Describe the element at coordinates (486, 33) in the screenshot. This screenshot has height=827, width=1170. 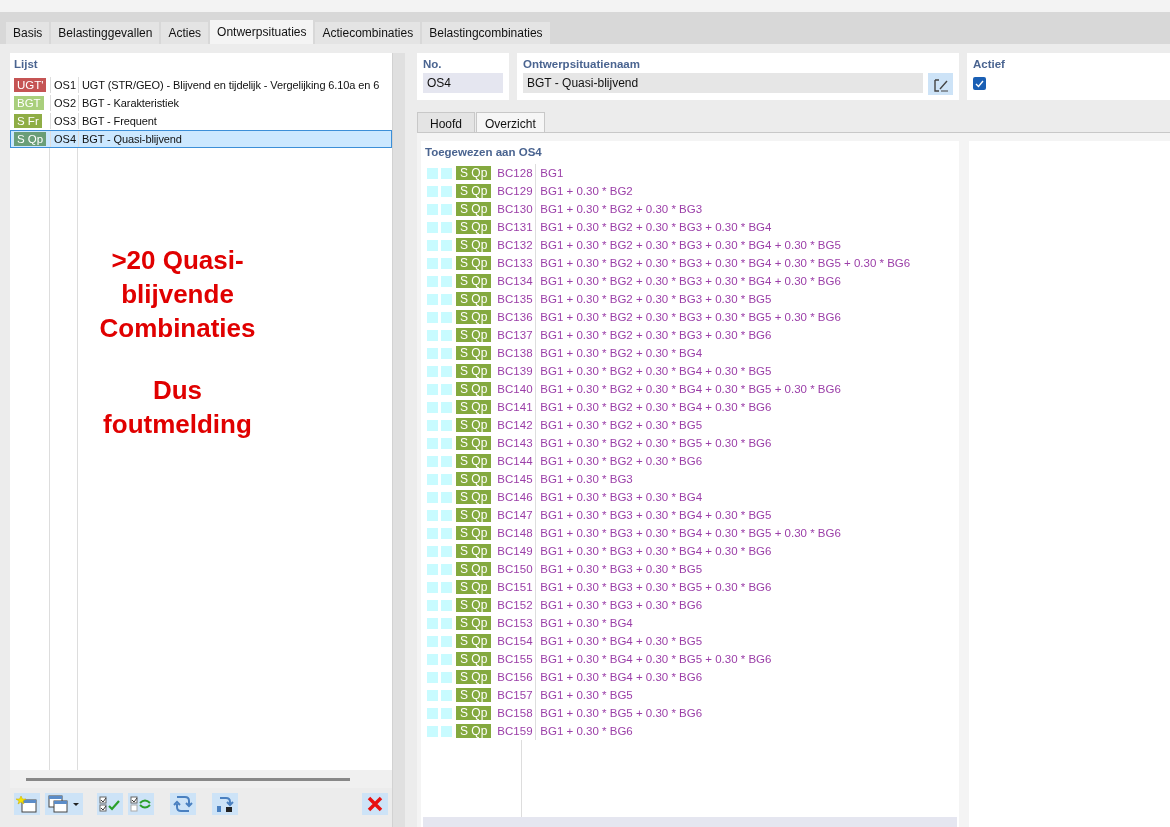
I see `tab: Belastingcombinaties` at that location.